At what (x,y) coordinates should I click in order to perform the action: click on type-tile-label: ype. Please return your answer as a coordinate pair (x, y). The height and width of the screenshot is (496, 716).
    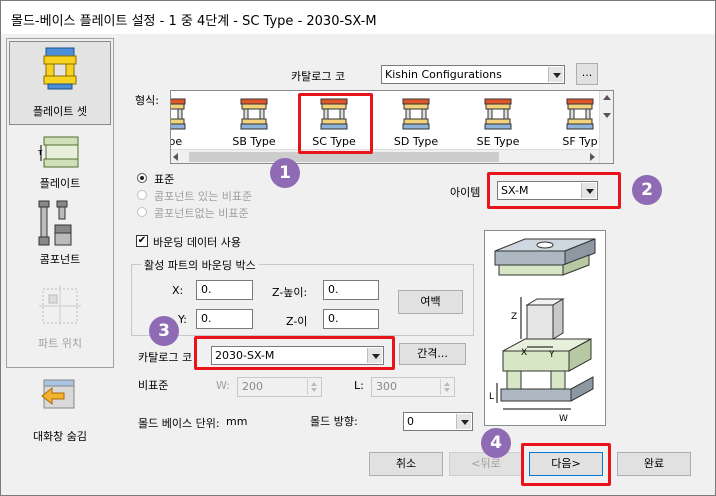
    Looking at the image, I should click on (177, 141).